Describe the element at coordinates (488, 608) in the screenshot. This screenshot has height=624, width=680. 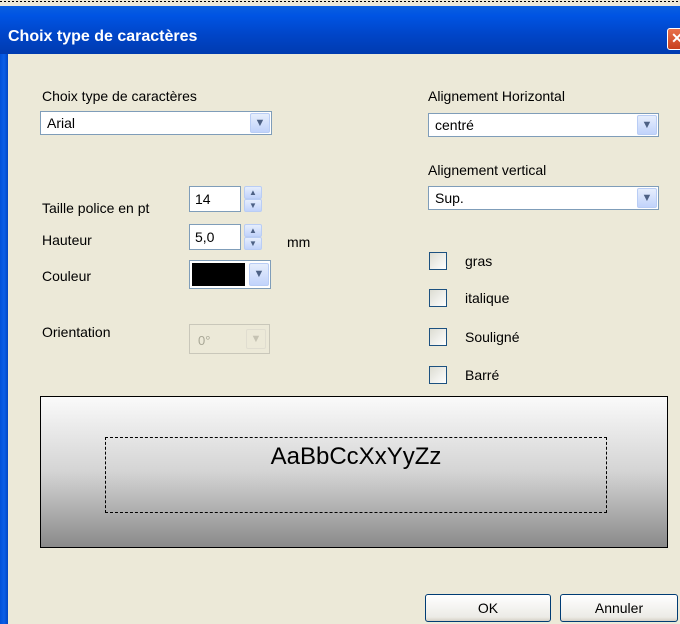
I see `ok-button: OK` at that location.